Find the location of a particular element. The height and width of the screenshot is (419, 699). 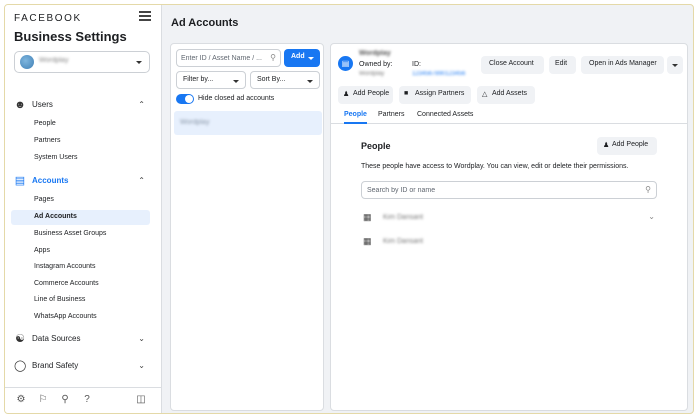

detail-tabs: People Partners Connected Assets is located at coordinates (509, 116).